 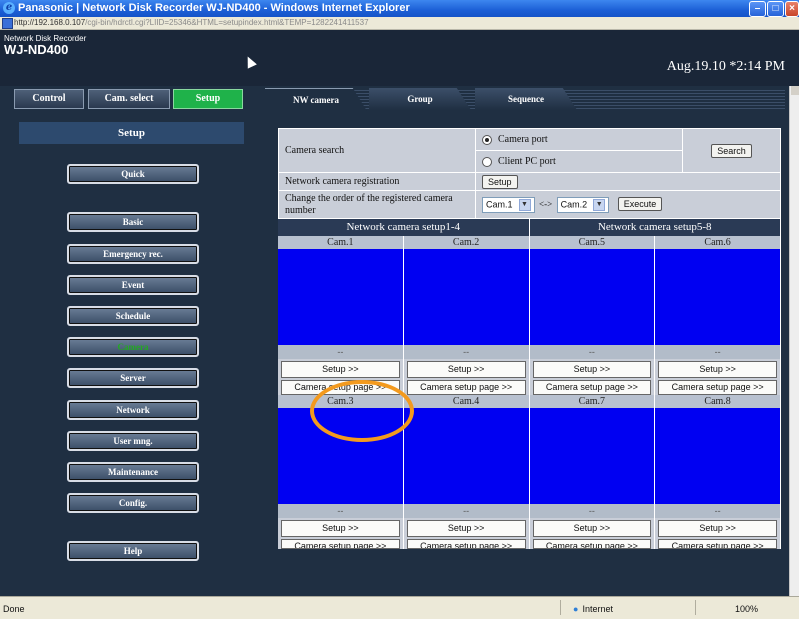 I want to click on radio-client-pc-port, so click(x=487, y=161).